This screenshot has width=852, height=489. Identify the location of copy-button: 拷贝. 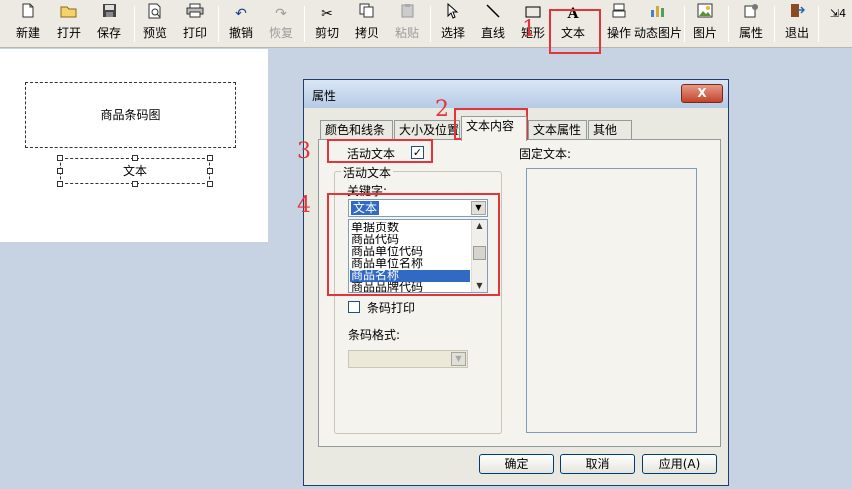
(367, 24).